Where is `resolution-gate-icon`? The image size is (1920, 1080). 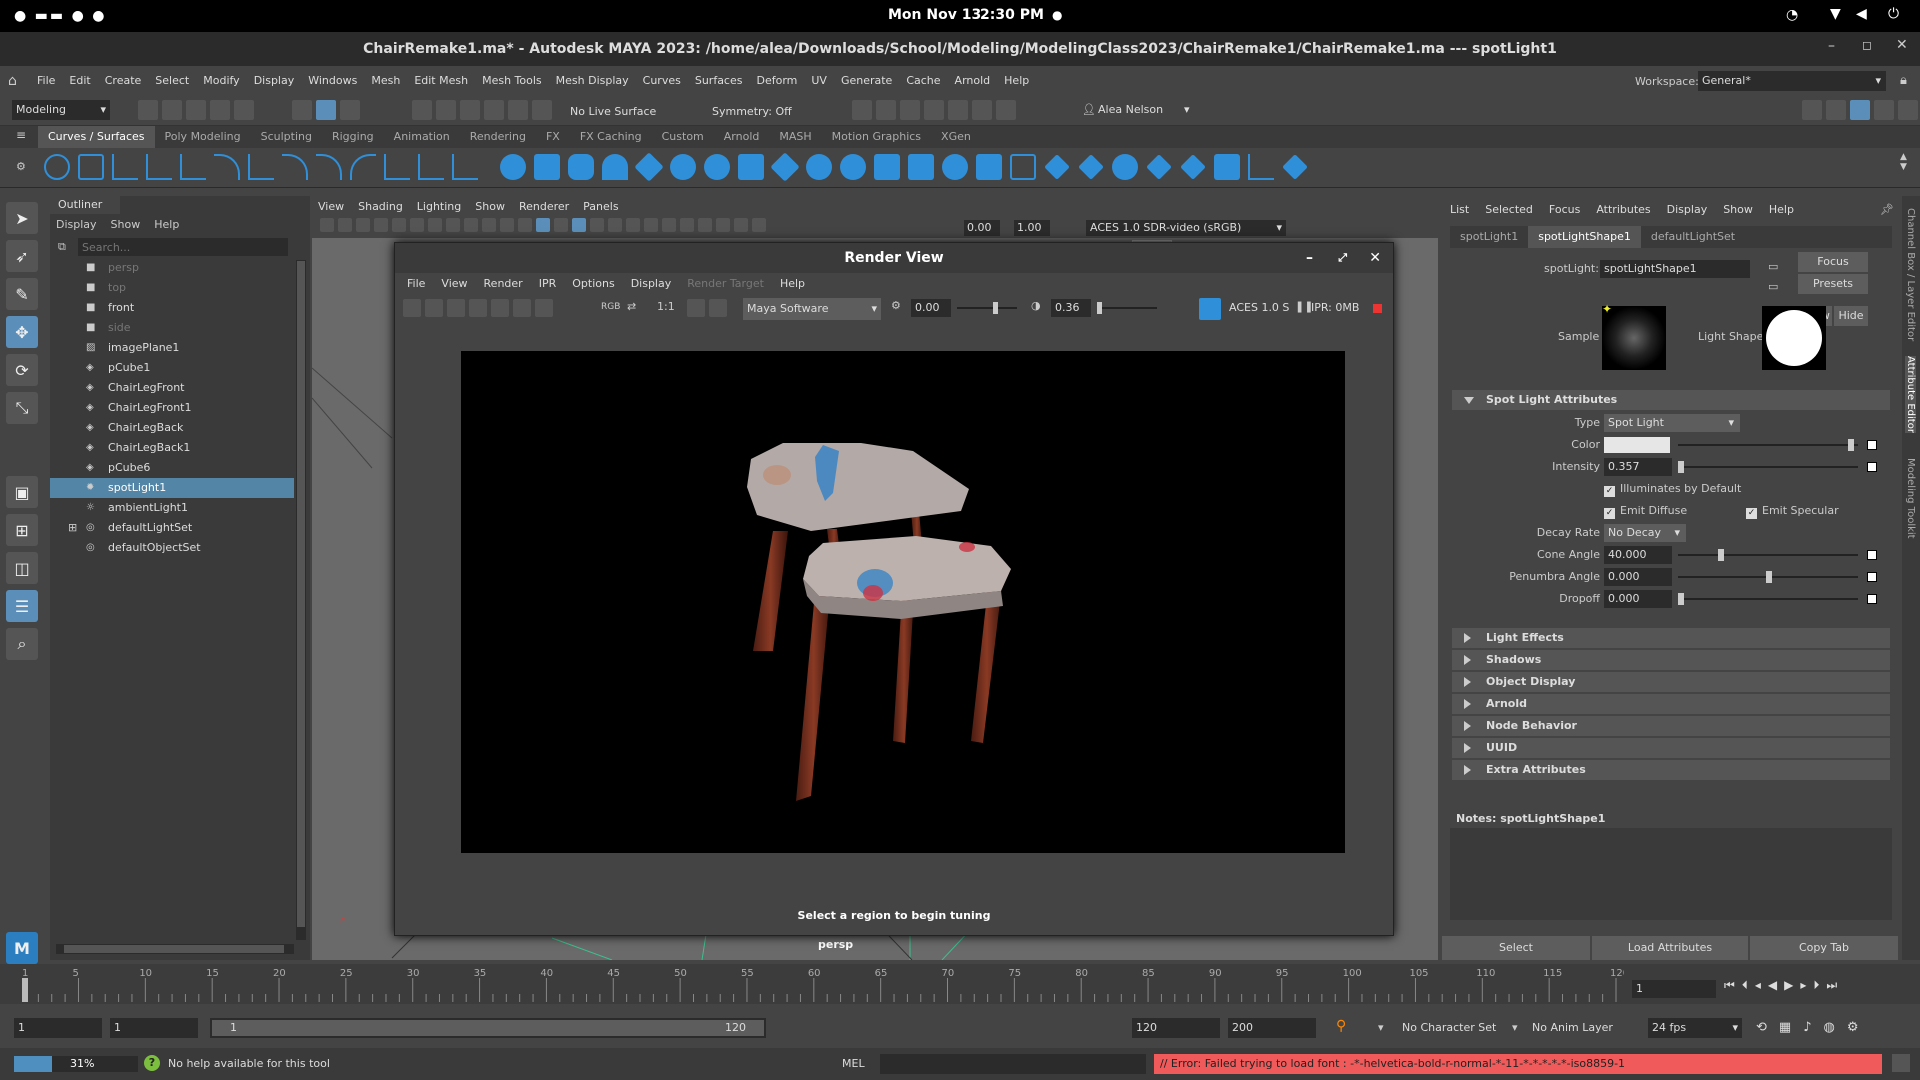 resolution-gate-icon is located at coordinates (435, 225).